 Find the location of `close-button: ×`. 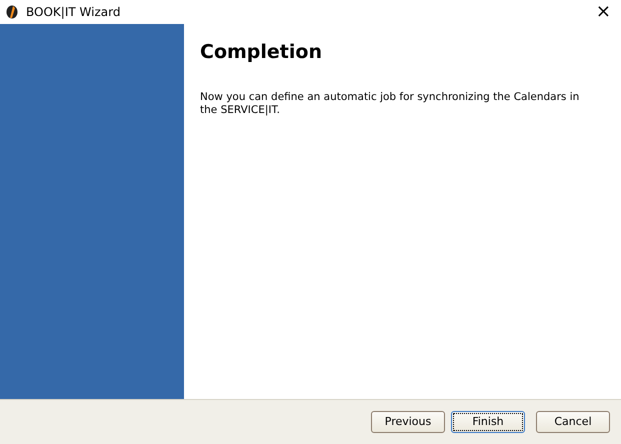

close-button: × is located at coordinates (603, 12).